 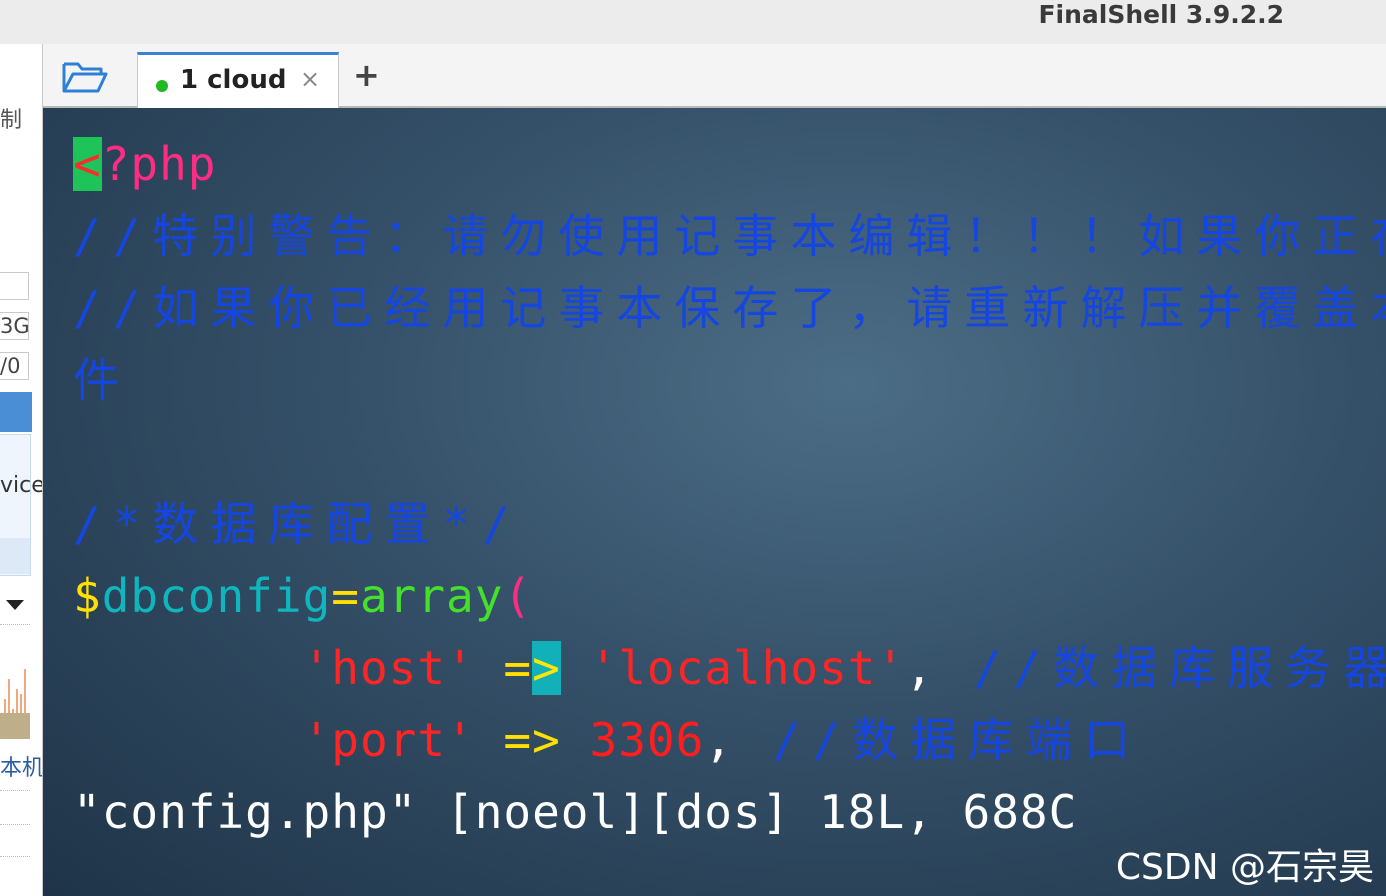 What do you see at coordinates (1244, 867) in the screenshot?
I see `watermark: CSDN @石宗昊` at bounding box center [1244, 867].